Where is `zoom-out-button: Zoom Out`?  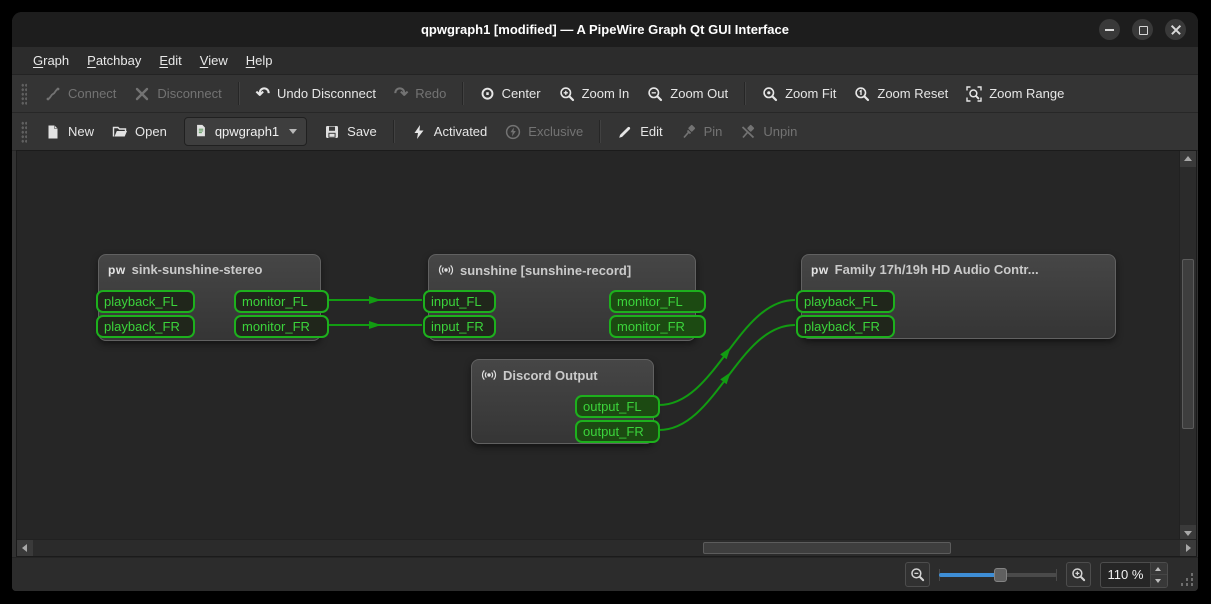
zoom-out-button: Zoom Out is located at coordinates (687, 94).